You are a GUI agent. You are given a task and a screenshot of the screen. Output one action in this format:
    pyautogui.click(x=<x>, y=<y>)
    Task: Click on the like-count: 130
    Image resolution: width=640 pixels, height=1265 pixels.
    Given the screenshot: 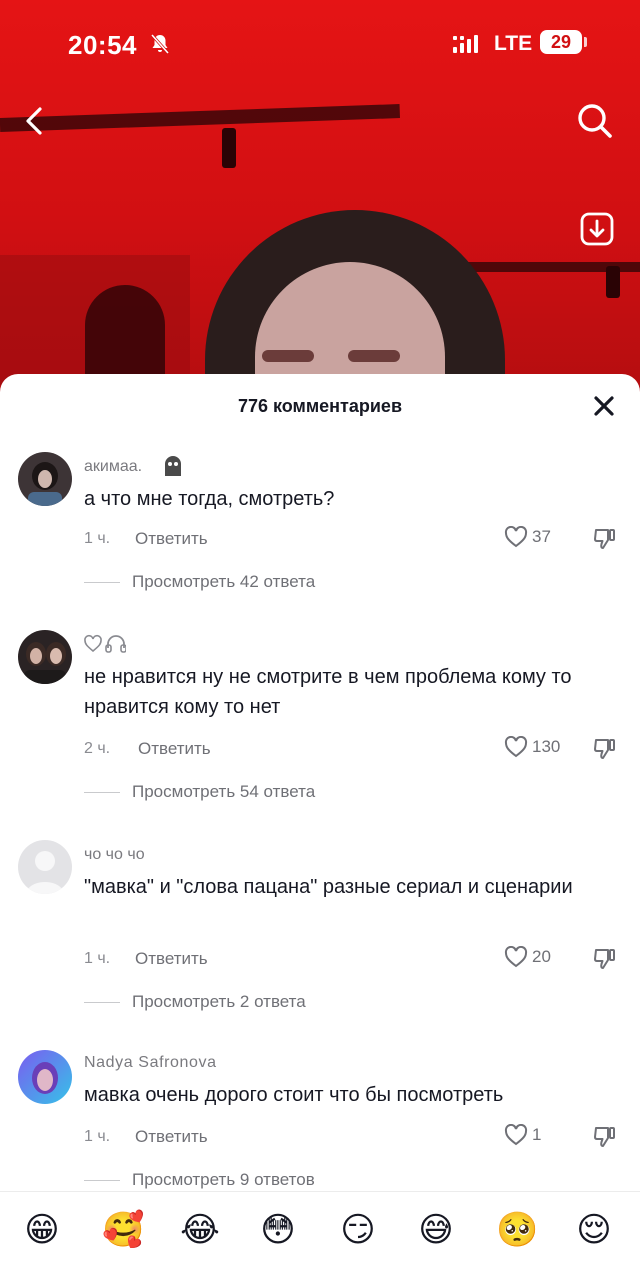 What is the action you would take?
    pyautogui.click(x=546, y=746)
    